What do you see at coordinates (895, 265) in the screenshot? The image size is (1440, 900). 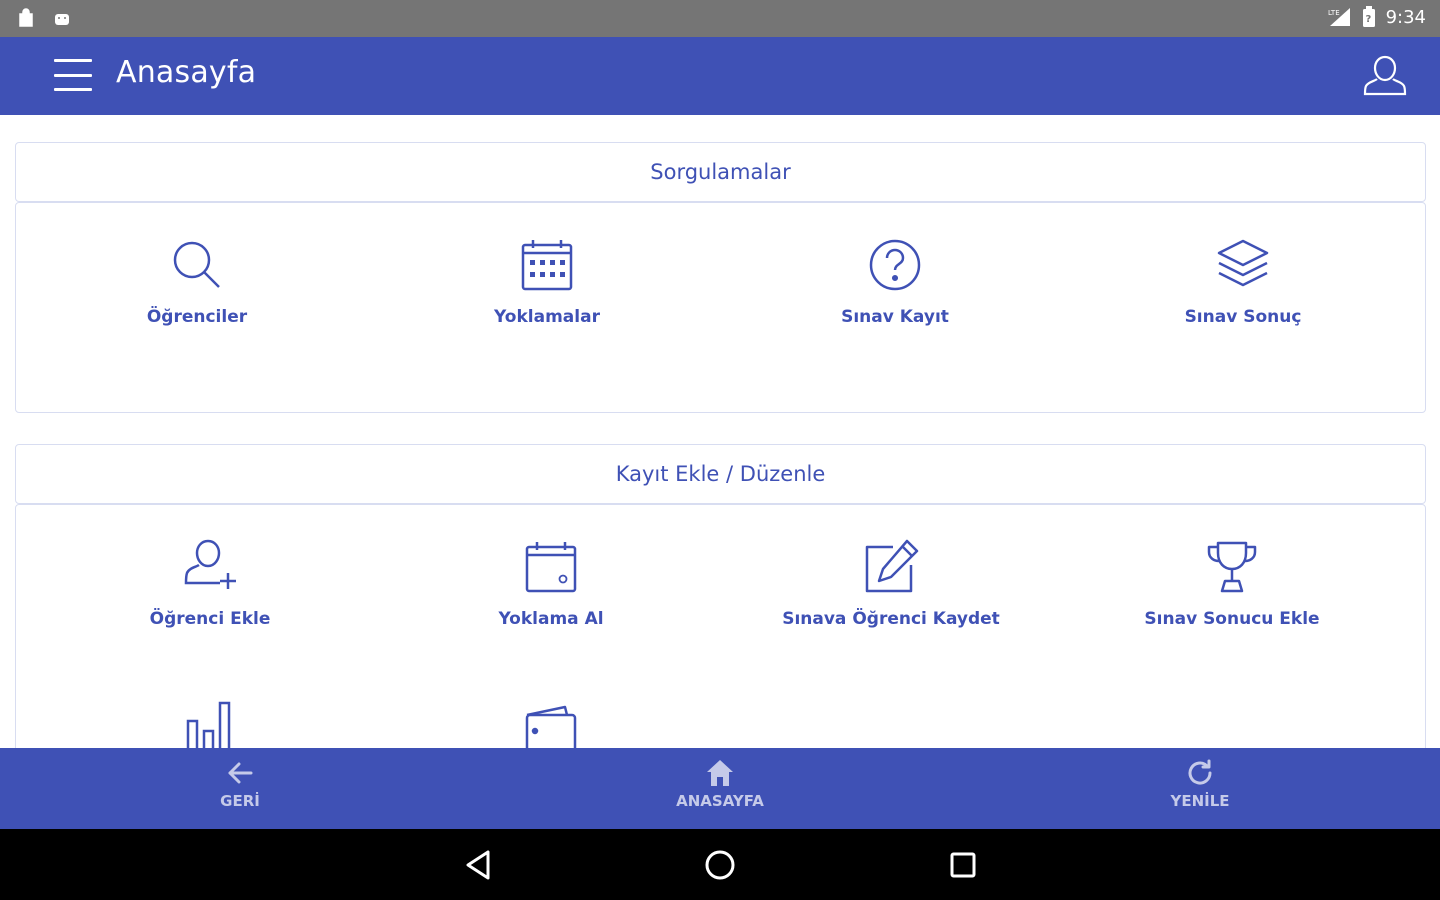 I see `question-circle-icon` at bounding box center [895, 265].